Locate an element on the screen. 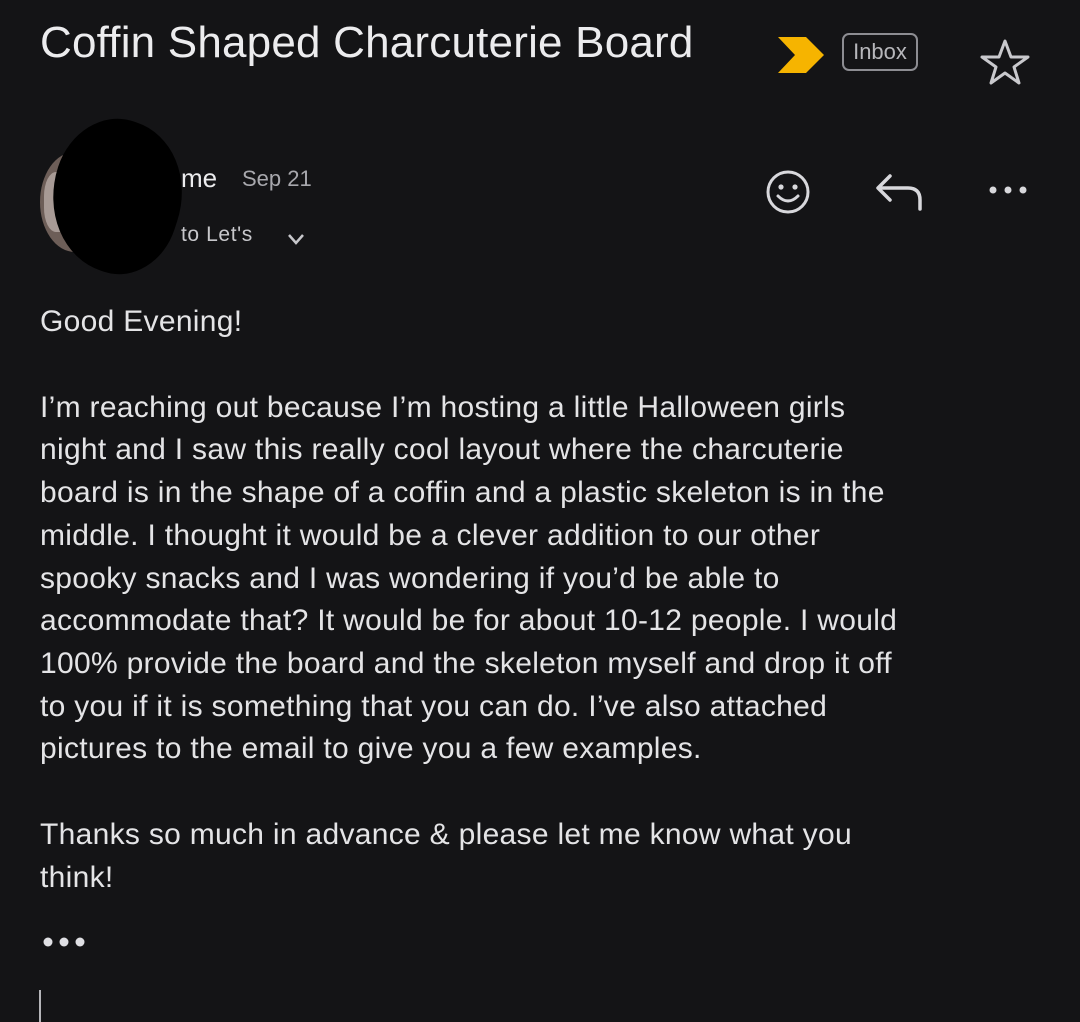 The width and height of the screenshot is (1080, 1022). text-cursor is located at coordinates (40, 1006).